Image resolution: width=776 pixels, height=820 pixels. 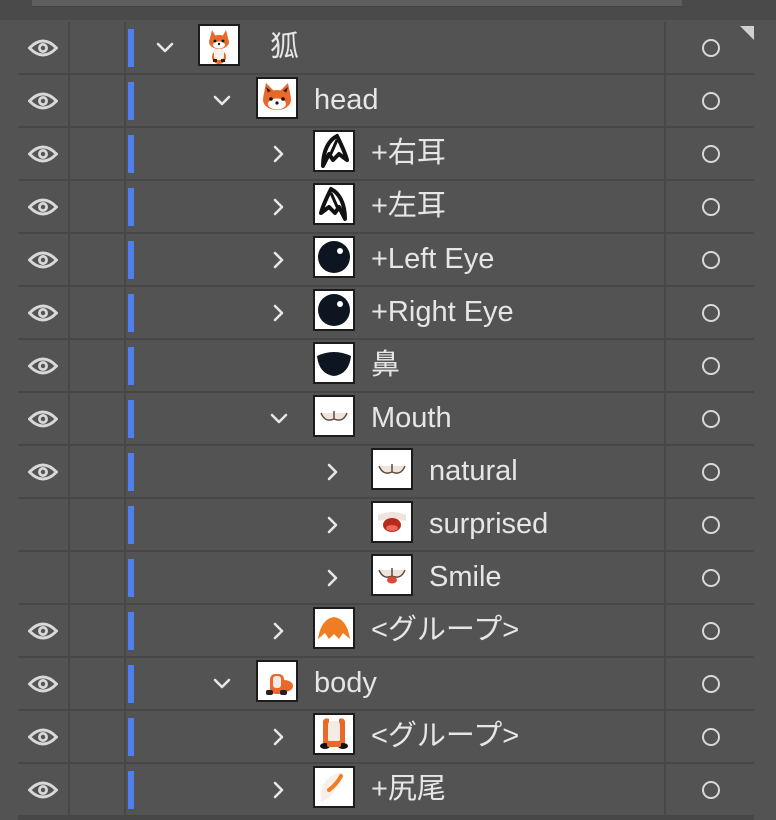 What do you see at coordinates (442, 312) in the screenshot?
I see `layer-name: +Right Eye` at bounding box center [442, 312].